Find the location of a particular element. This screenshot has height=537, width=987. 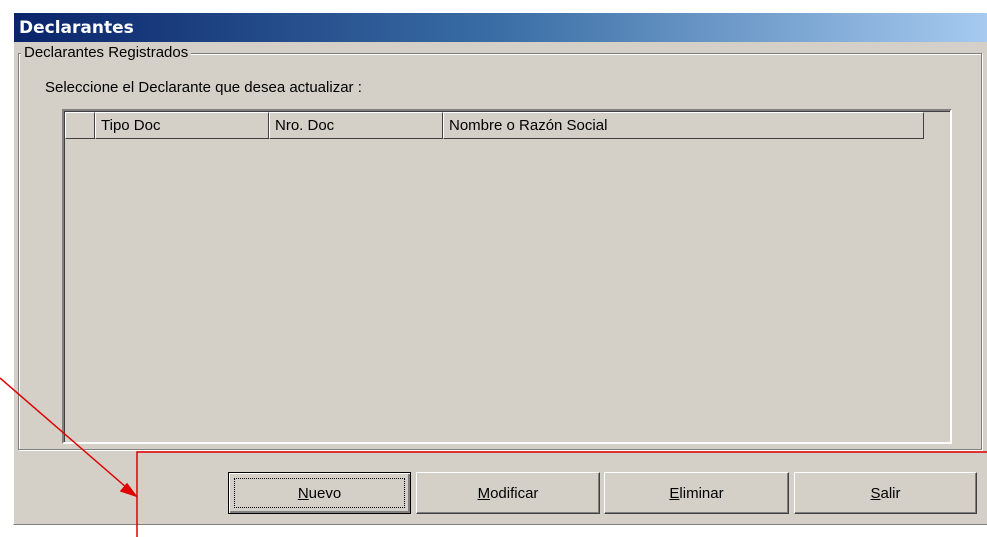

annotation-bracket is located at coordinates (561, 494).